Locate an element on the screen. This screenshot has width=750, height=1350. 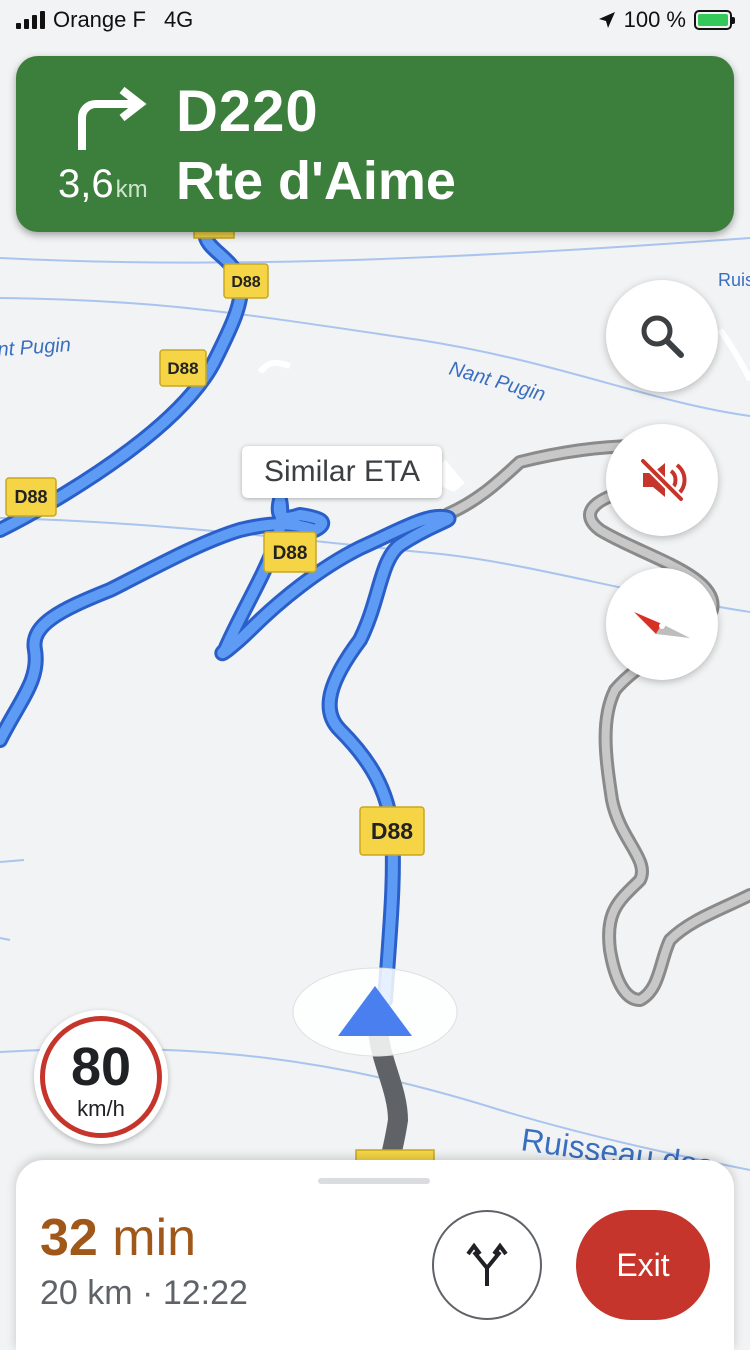
network-type: 4G is located at coordinates (178, 19).